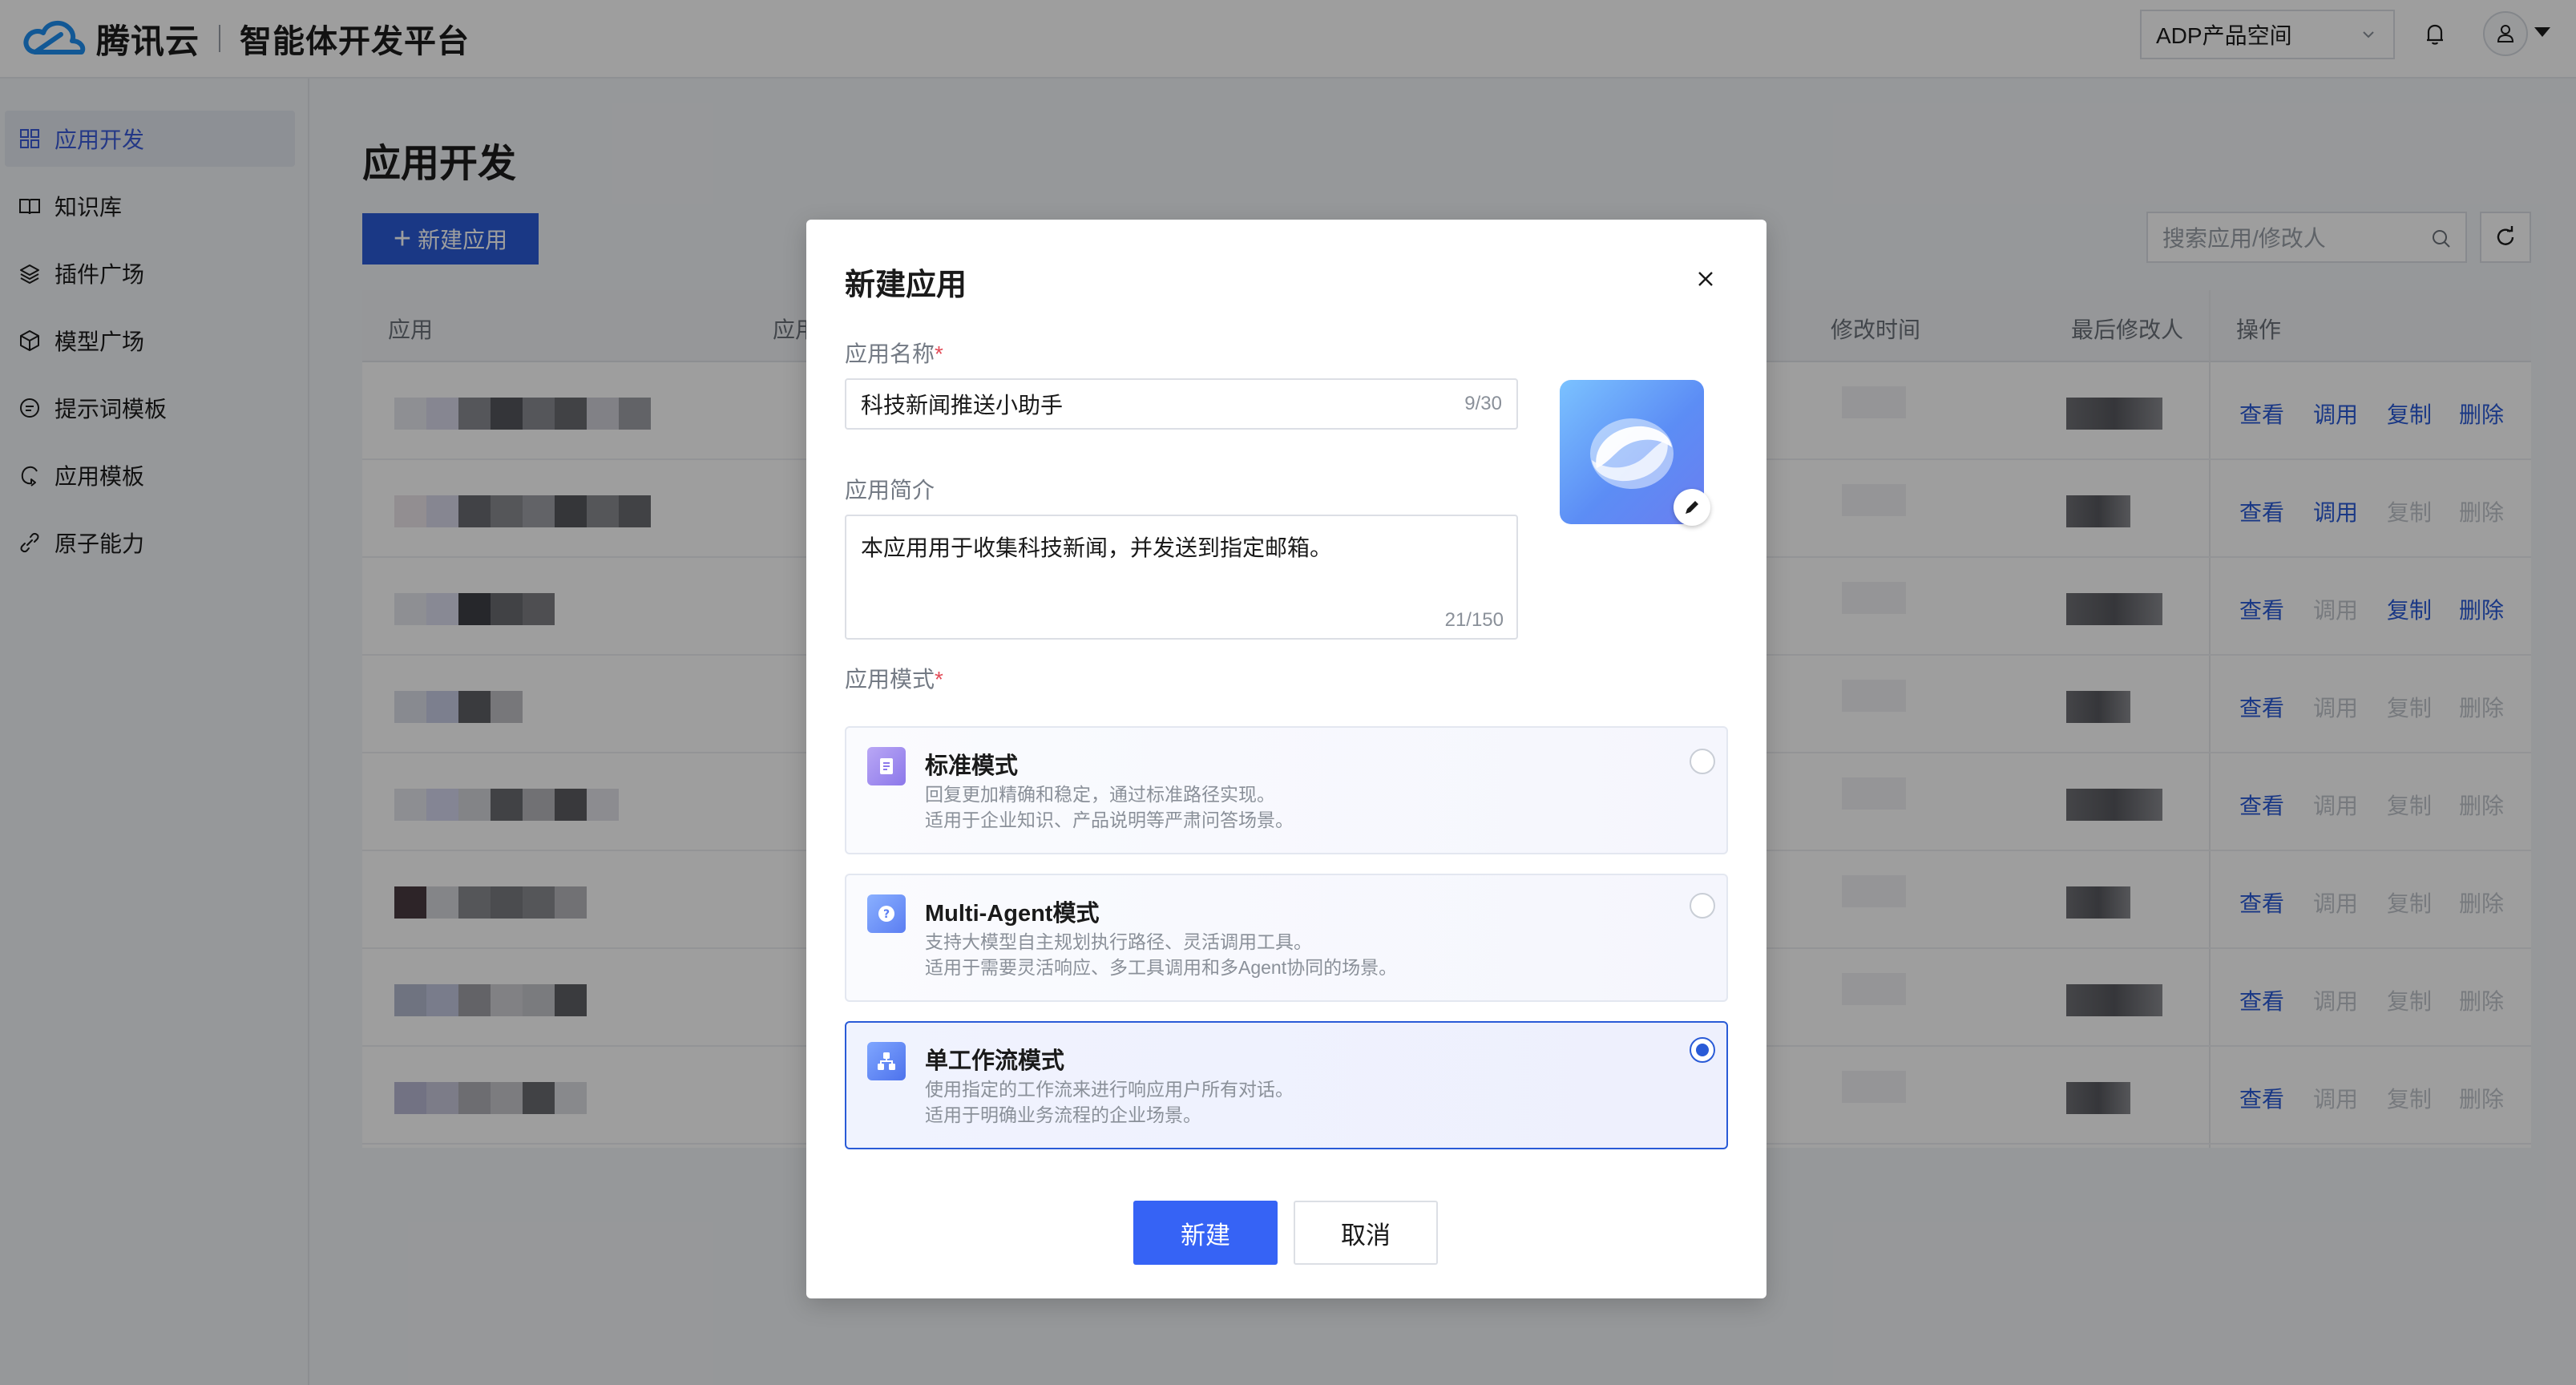 Image resolution: width=2576 pixels, height=1385 pixels. I want to click on dialog-title: 新建应用, so click(906, 285).